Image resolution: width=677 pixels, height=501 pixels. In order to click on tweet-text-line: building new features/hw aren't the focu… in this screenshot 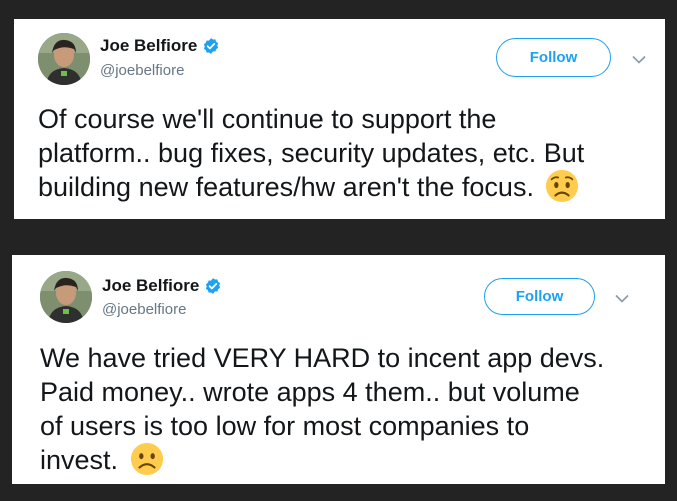, I will do `click(286, 187)`.